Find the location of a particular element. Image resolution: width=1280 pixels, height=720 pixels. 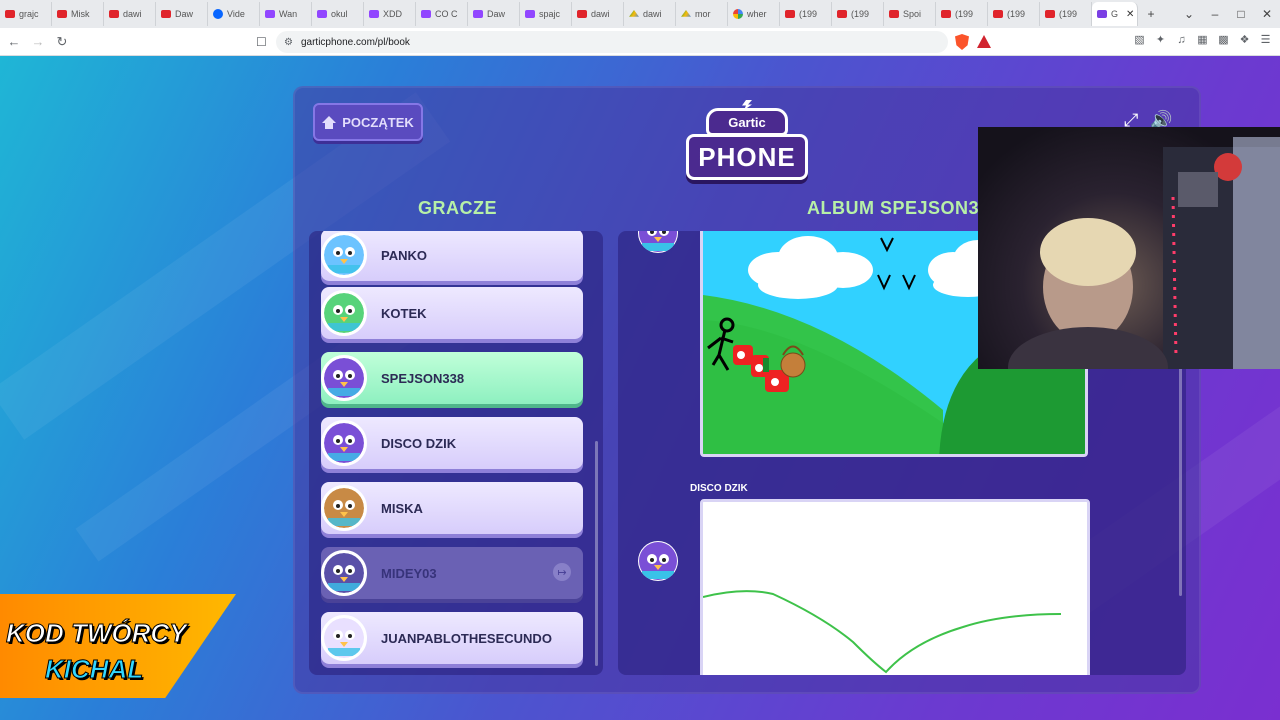

plus-icon: + is located at coordinates (1151, 14).